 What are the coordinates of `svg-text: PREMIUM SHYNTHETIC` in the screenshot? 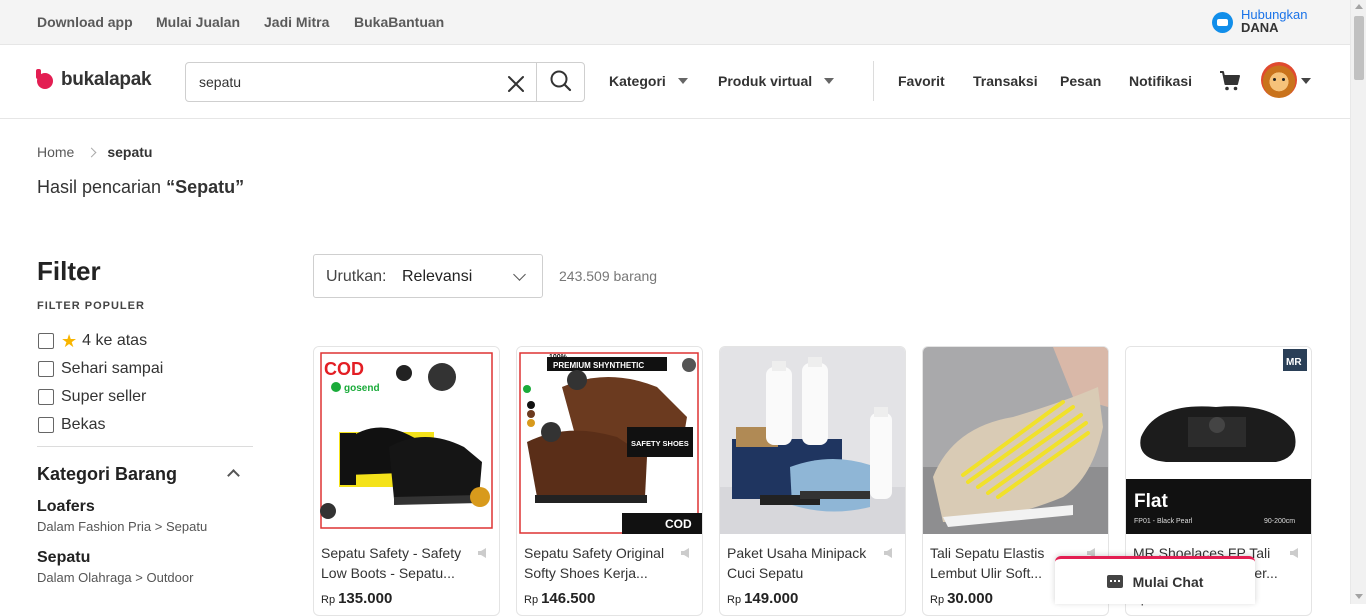 It's located at (598, 365).